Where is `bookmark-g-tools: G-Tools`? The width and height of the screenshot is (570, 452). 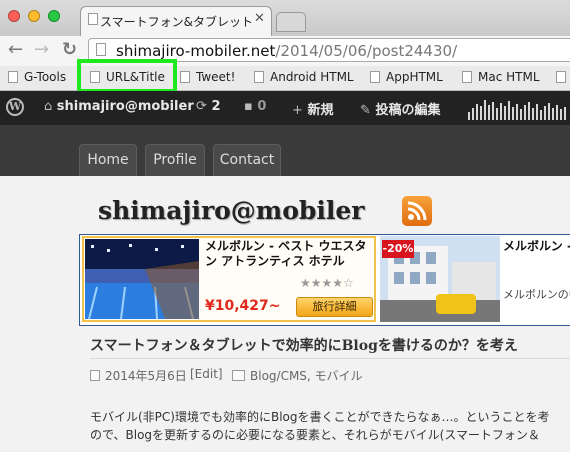
bookmark-g-tools: G-Tools is located at coordinates (37, 78).